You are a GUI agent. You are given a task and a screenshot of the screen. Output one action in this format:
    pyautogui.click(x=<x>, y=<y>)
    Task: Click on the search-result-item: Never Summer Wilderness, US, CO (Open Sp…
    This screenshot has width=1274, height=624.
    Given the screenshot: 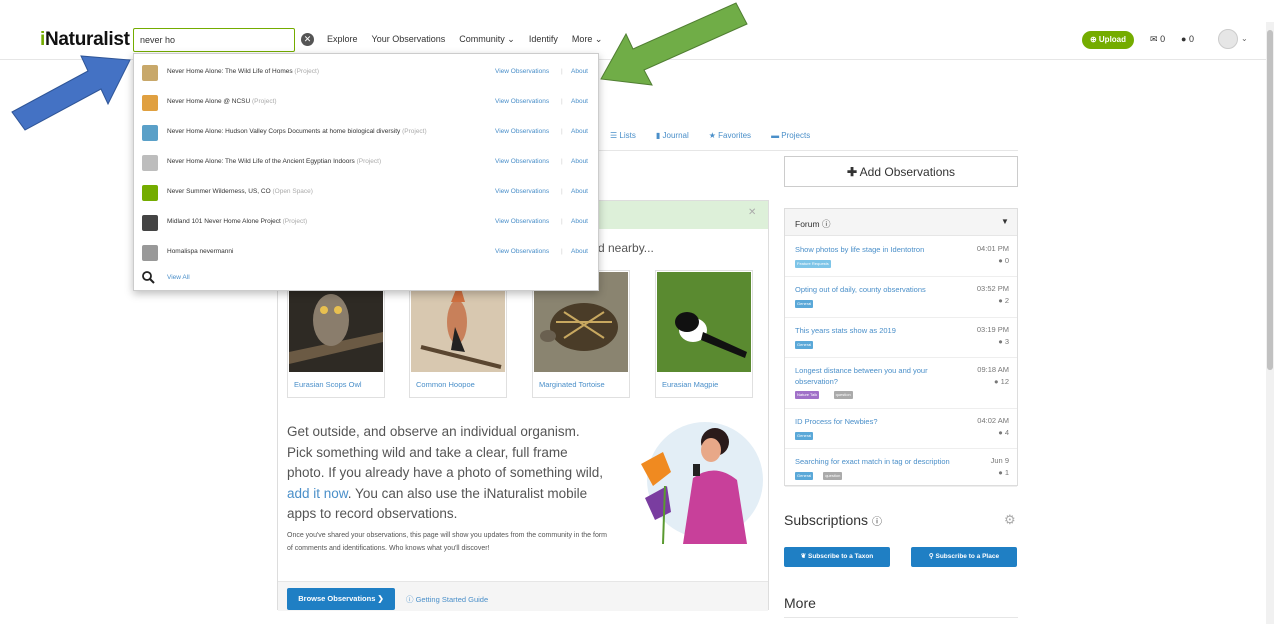 What is the action you would take?
    pyautogui.click(x=367, y=193)
    